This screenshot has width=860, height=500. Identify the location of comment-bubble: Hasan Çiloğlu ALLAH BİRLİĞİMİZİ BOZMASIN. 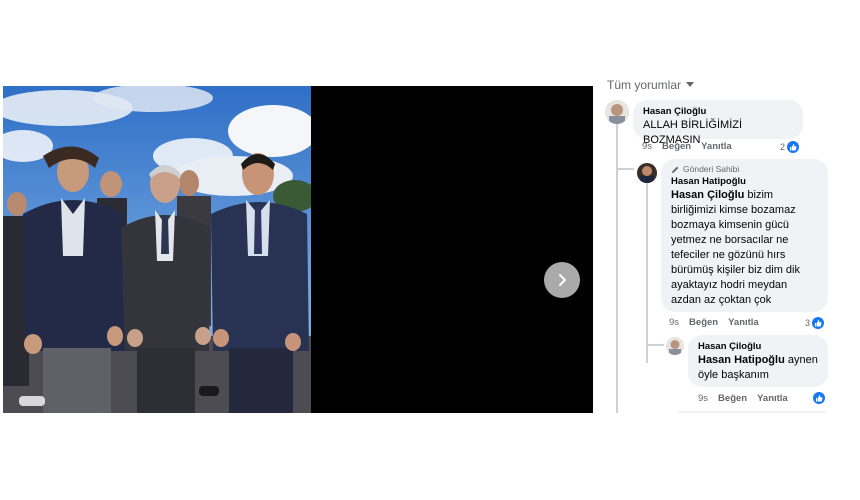
(718, 123).